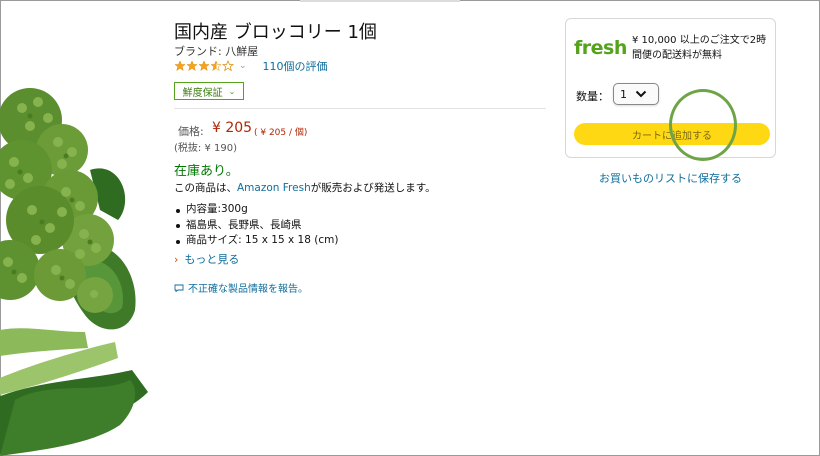 The width and height of the screenshot is (820, 456). What do you see at coordinates (202, 93) in the screenshot?
I see `badge-label: 鮮度保証` at bounding box center [202, 93].